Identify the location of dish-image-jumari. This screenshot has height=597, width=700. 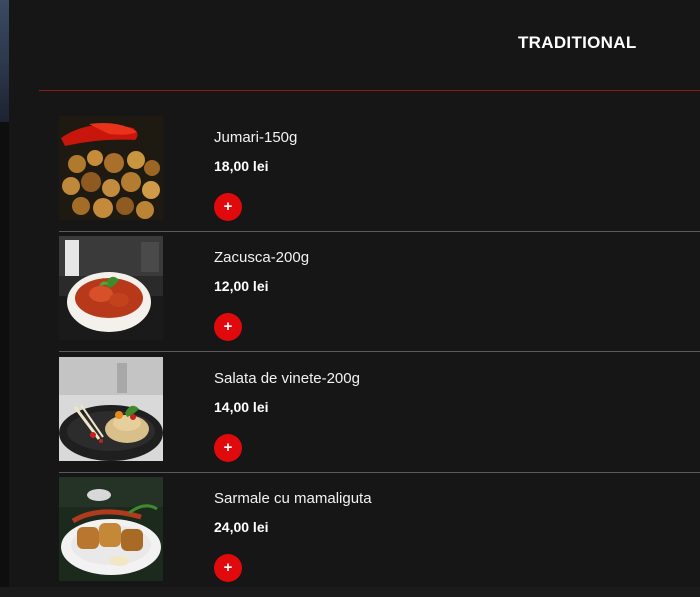
(111, 168).